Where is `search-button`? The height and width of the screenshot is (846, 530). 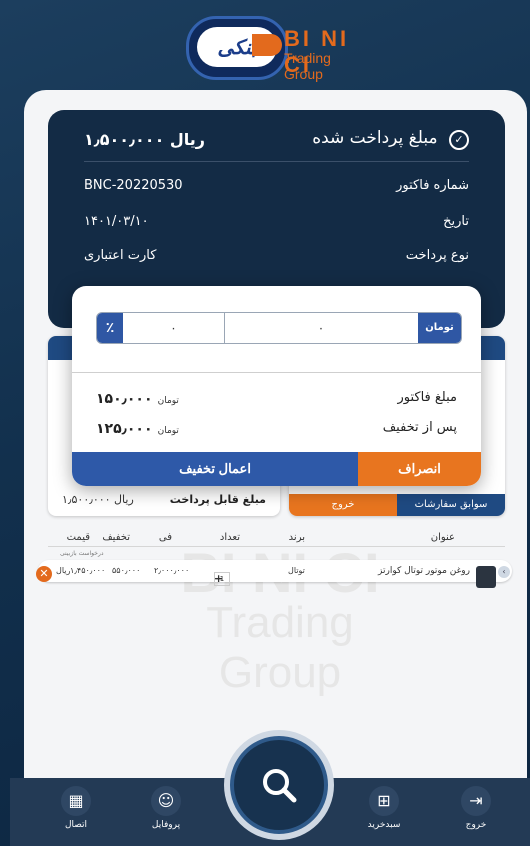 search-button is located at coordinates (279, 785).